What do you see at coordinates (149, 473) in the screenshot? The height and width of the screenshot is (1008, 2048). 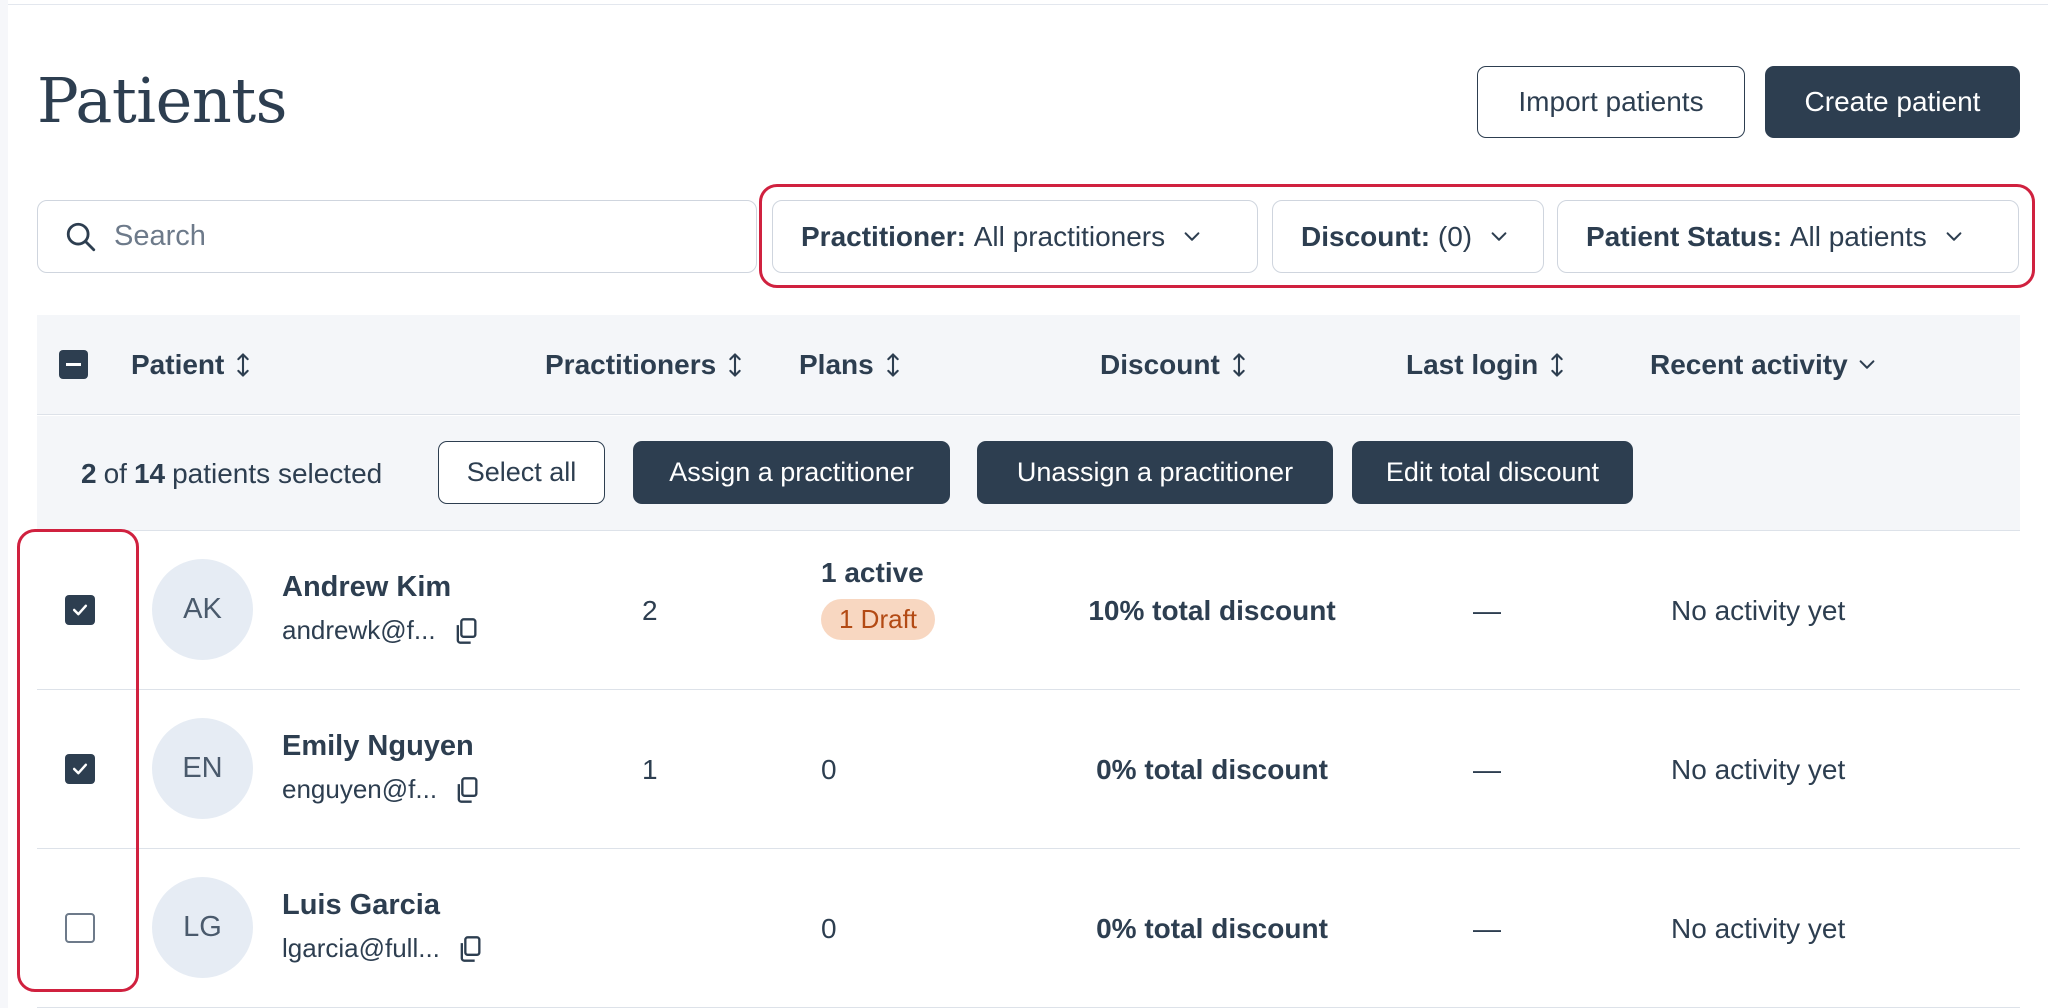 I see `total-count: 14` at bounding box center [149, 473].